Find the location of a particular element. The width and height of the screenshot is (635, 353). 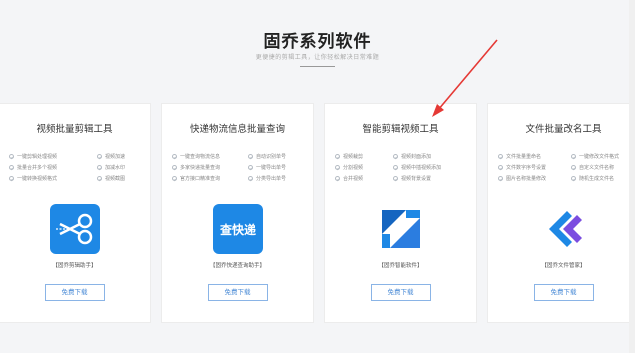

feature-item: 一键剪辑处理视频 is located at coordinates (33, 157).